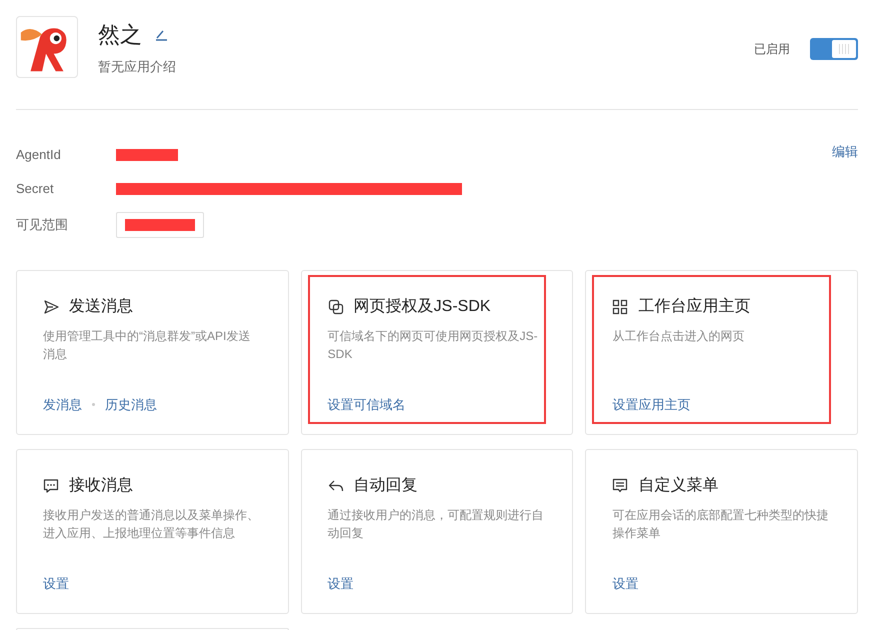 The width and height of the screenshot is (874, 630). I want to click on card-title: 接收消息, so click(101, 486).